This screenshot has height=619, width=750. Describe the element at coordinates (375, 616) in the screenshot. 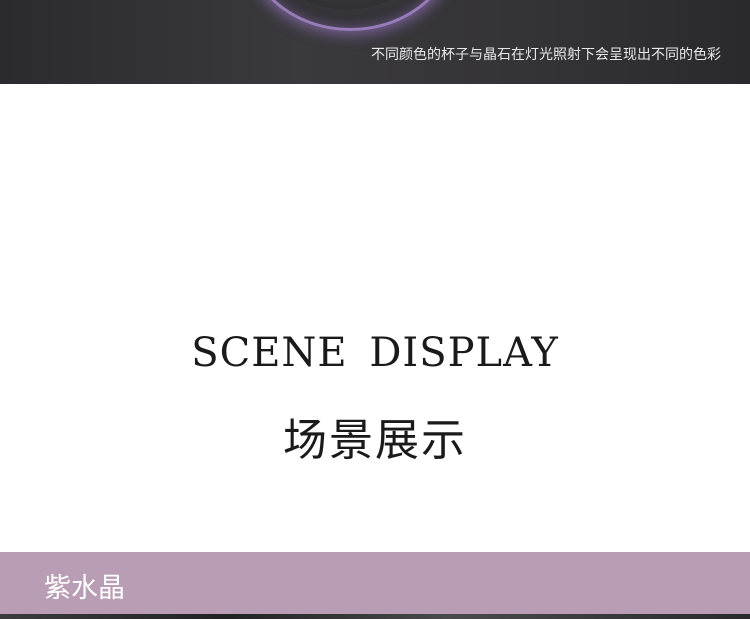

I see `next-photo-edge` at that location.